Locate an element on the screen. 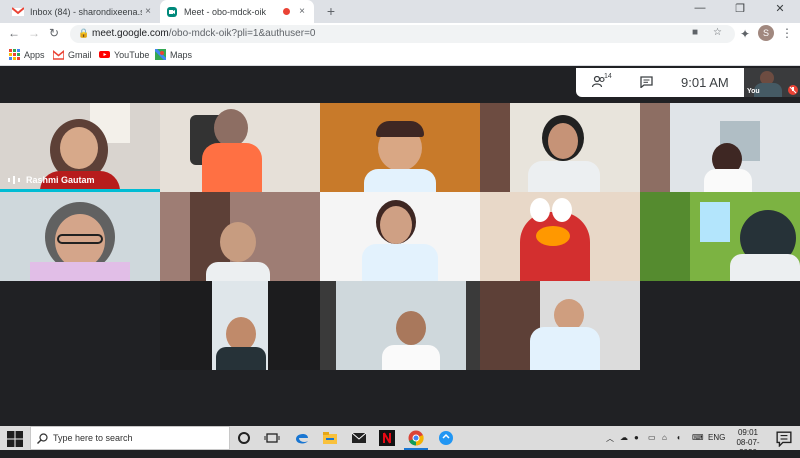 The width and height of the screenshot is (800, 458). windows-start-icon is located at coordinates (15, 439).